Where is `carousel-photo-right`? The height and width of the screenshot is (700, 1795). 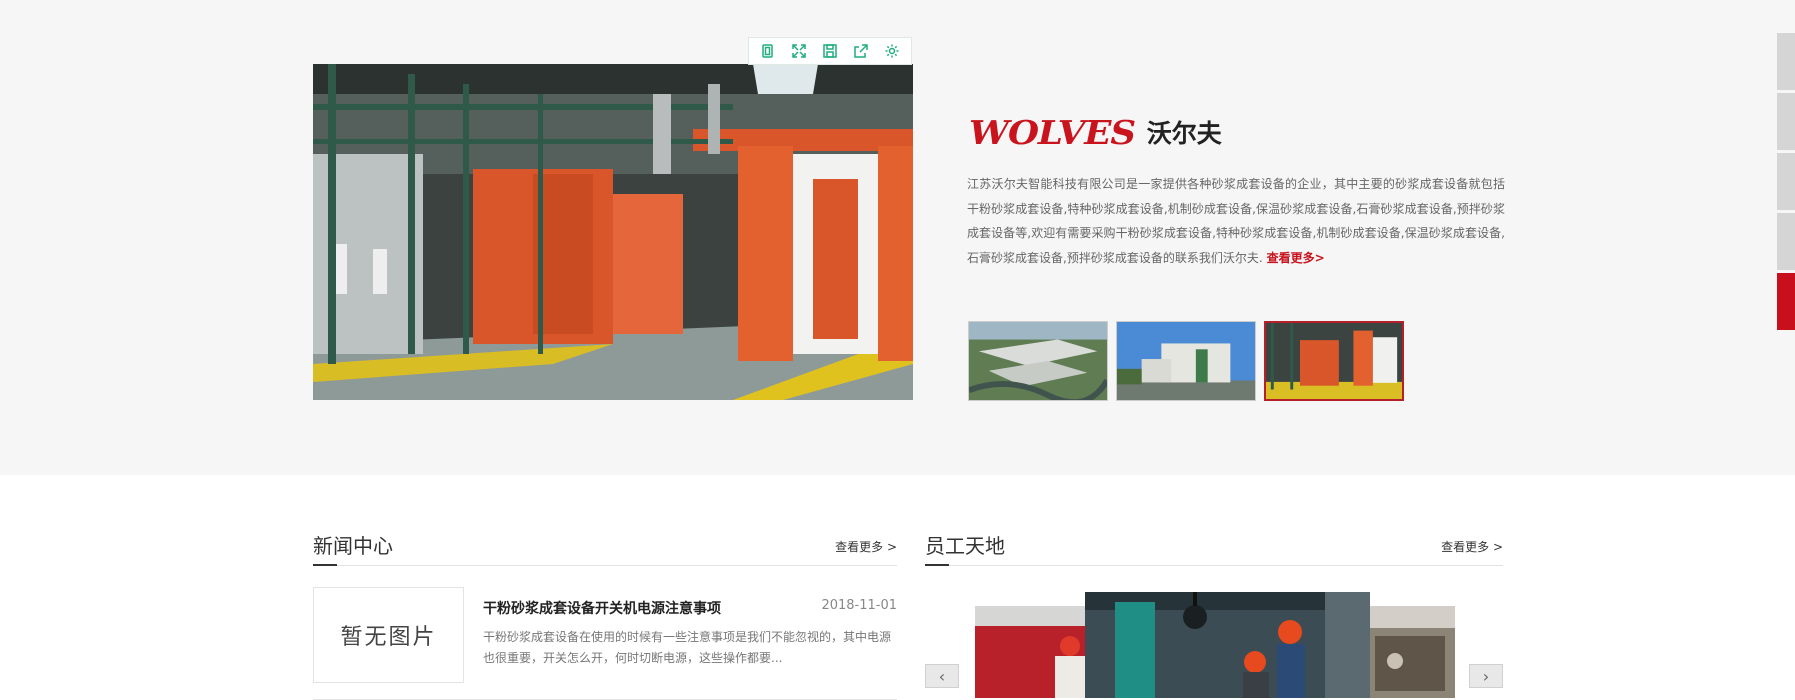
carousel-photo-right is located at coordinates (1412, 652).